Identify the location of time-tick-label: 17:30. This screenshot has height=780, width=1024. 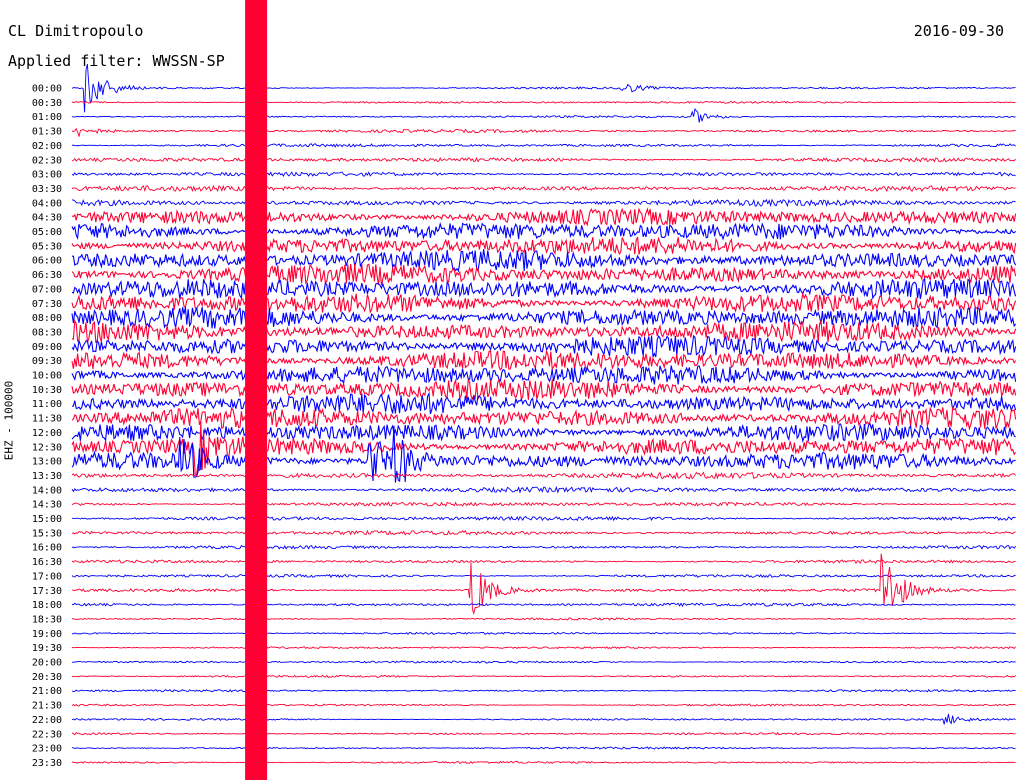
(47, 591).